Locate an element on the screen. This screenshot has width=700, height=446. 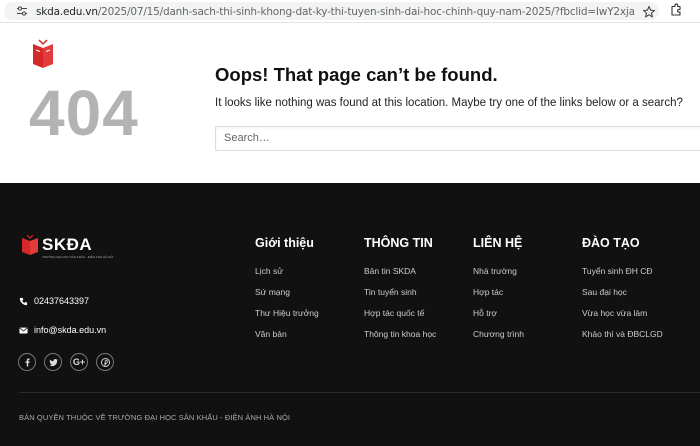
footer-link-hop-tac: Hợp tác is located at coordinates (498, 292).